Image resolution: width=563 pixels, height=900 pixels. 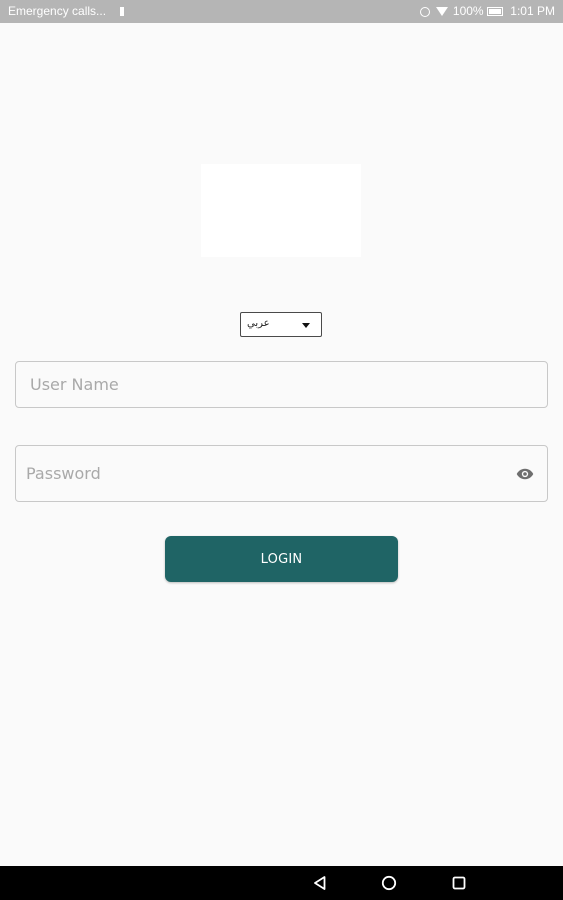 I want to click on username-input, so click(x=281, y=384).